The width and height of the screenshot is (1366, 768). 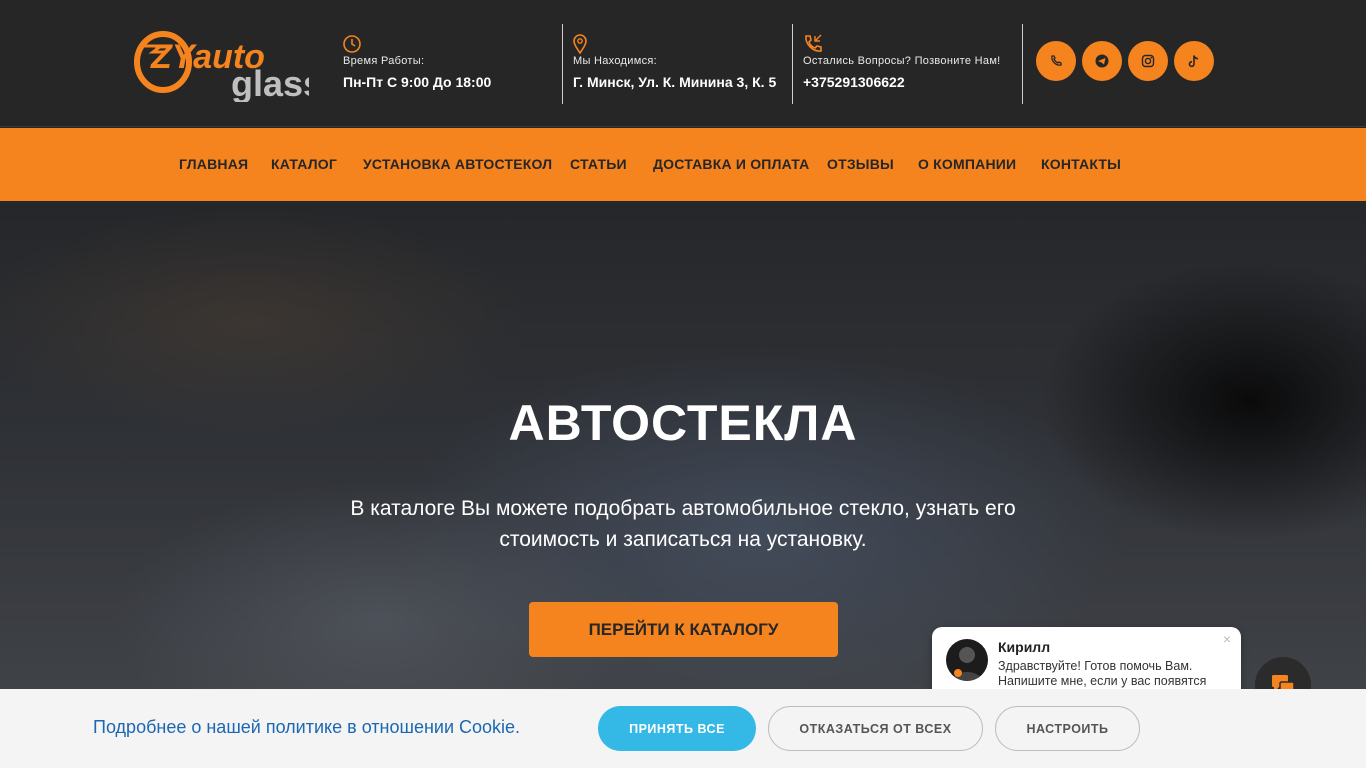 I want to click on phone-label: Остались Вопросы? Позвоните Нам!, so click(x=902, y=61).